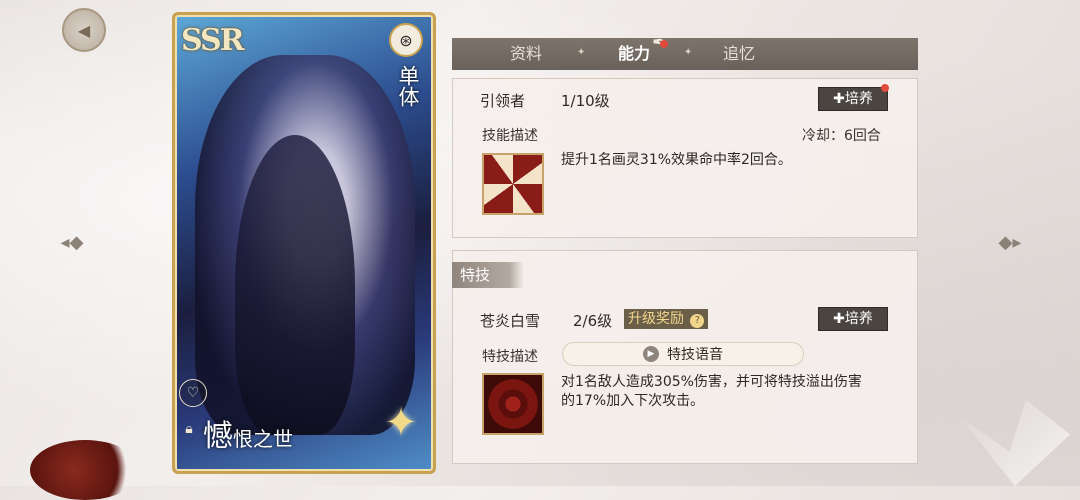 This screenshot has width=1080, height=500. I want to click on prev-character-button: ◂◆, so click(72, 242).